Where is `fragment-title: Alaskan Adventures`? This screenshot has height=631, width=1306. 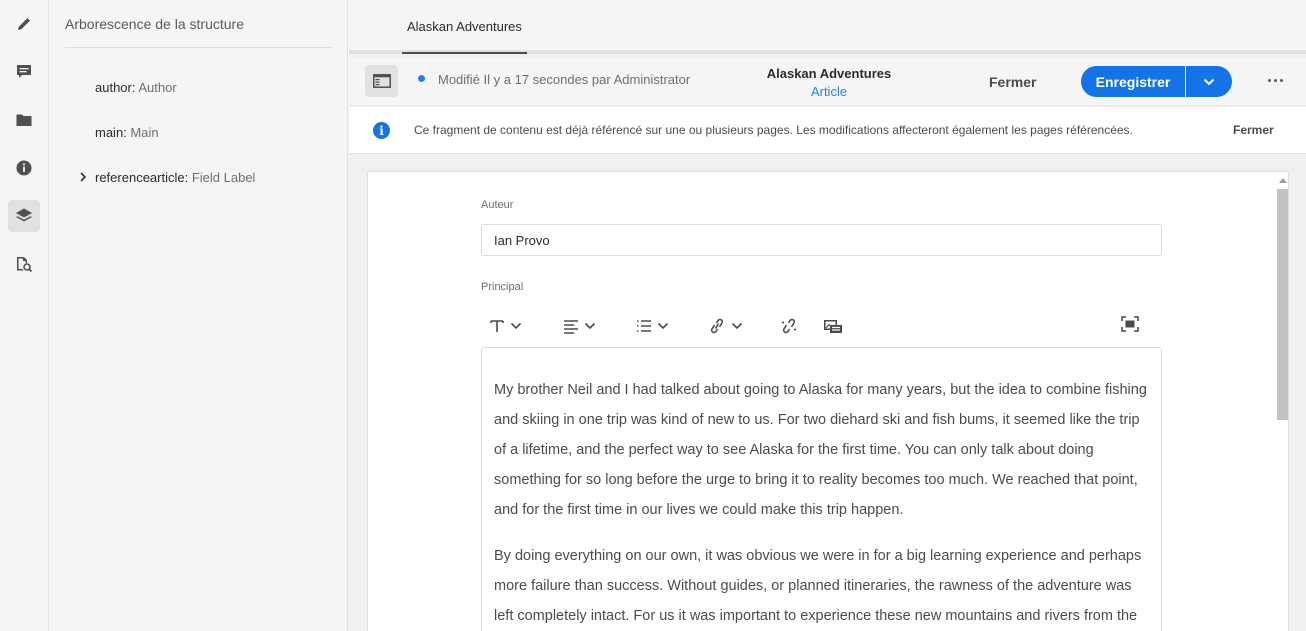
fragment-title: Alaskan Adventures is located at coordinates (829, 73).